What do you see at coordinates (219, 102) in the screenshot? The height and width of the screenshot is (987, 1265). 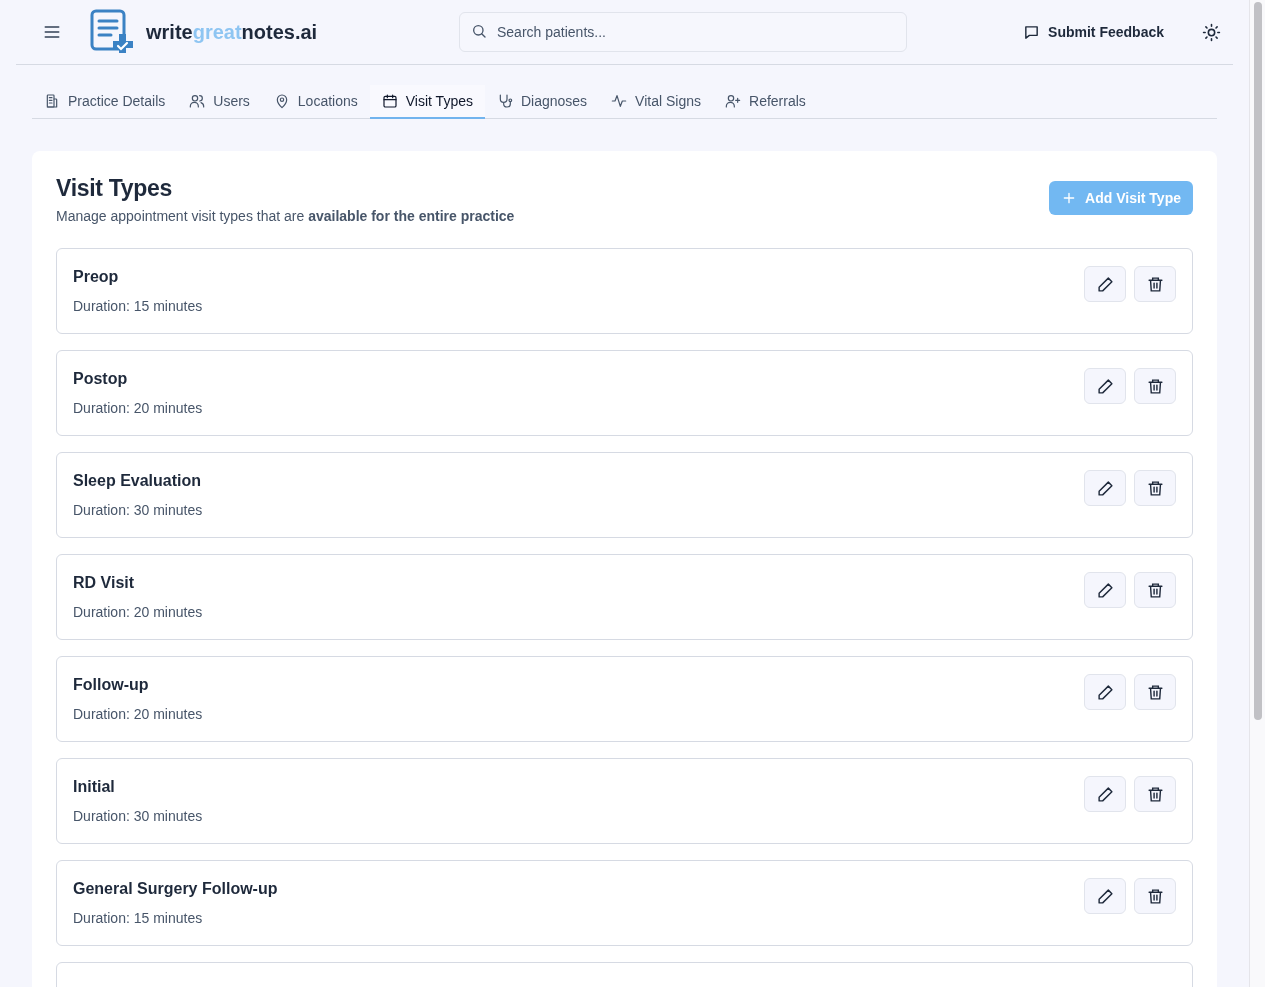 I see `tab: Users` at bounding box center [219, 102].